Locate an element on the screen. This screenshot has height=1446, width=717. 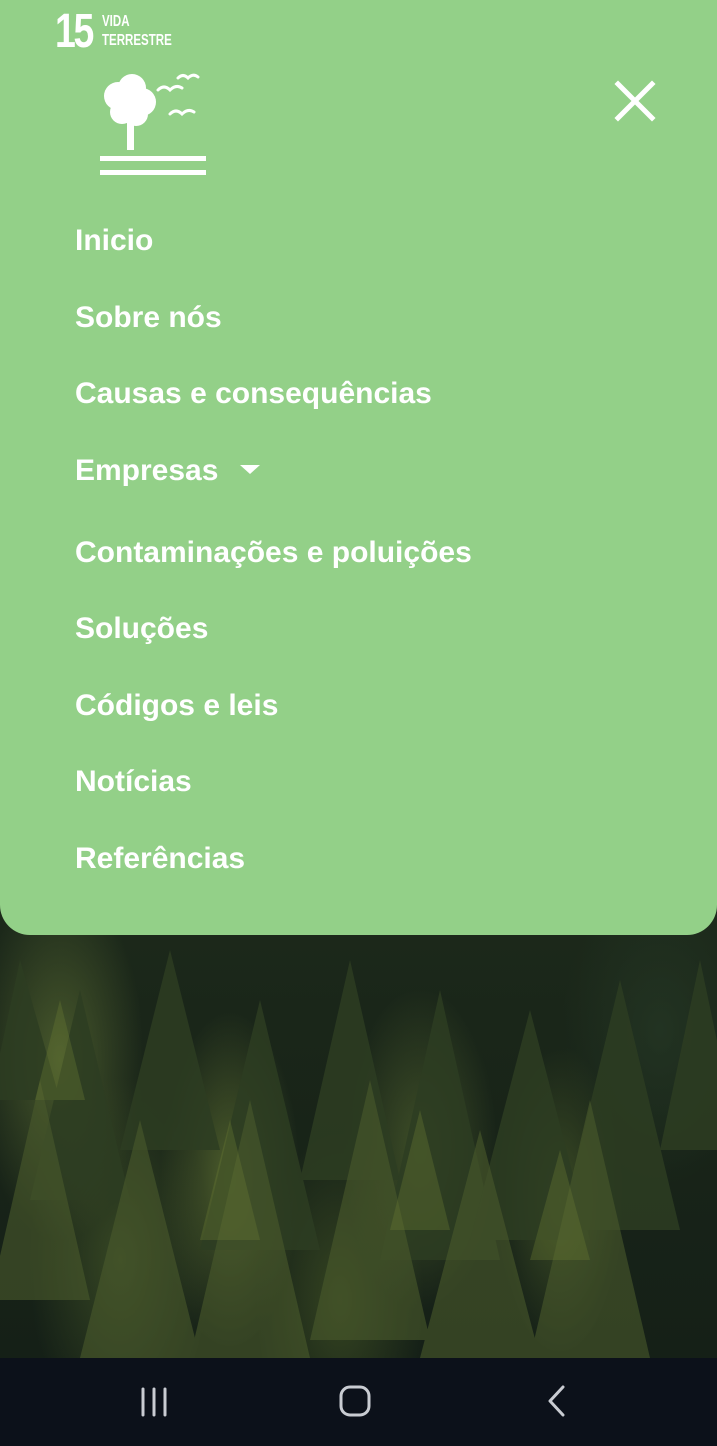
nav-item-inicio: Inicio is located at coordinates (114, 241).